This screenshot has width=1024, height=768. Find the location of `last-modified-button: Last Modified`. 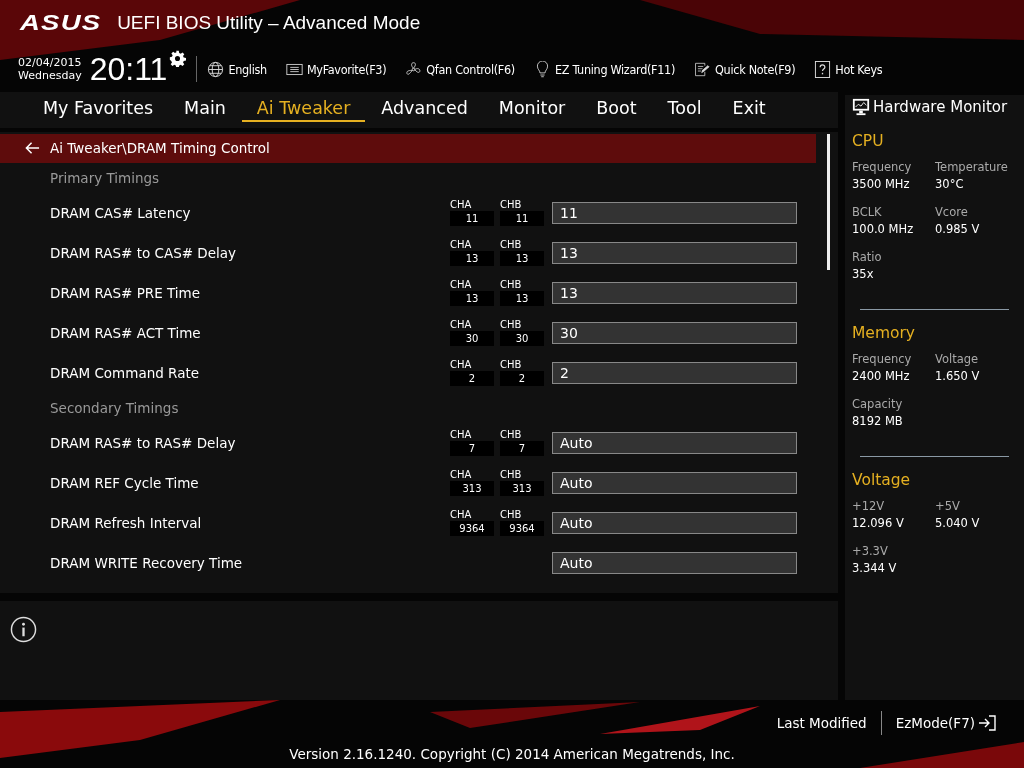

last-modified-button: Last Modified is located at coordinates (821, 723).